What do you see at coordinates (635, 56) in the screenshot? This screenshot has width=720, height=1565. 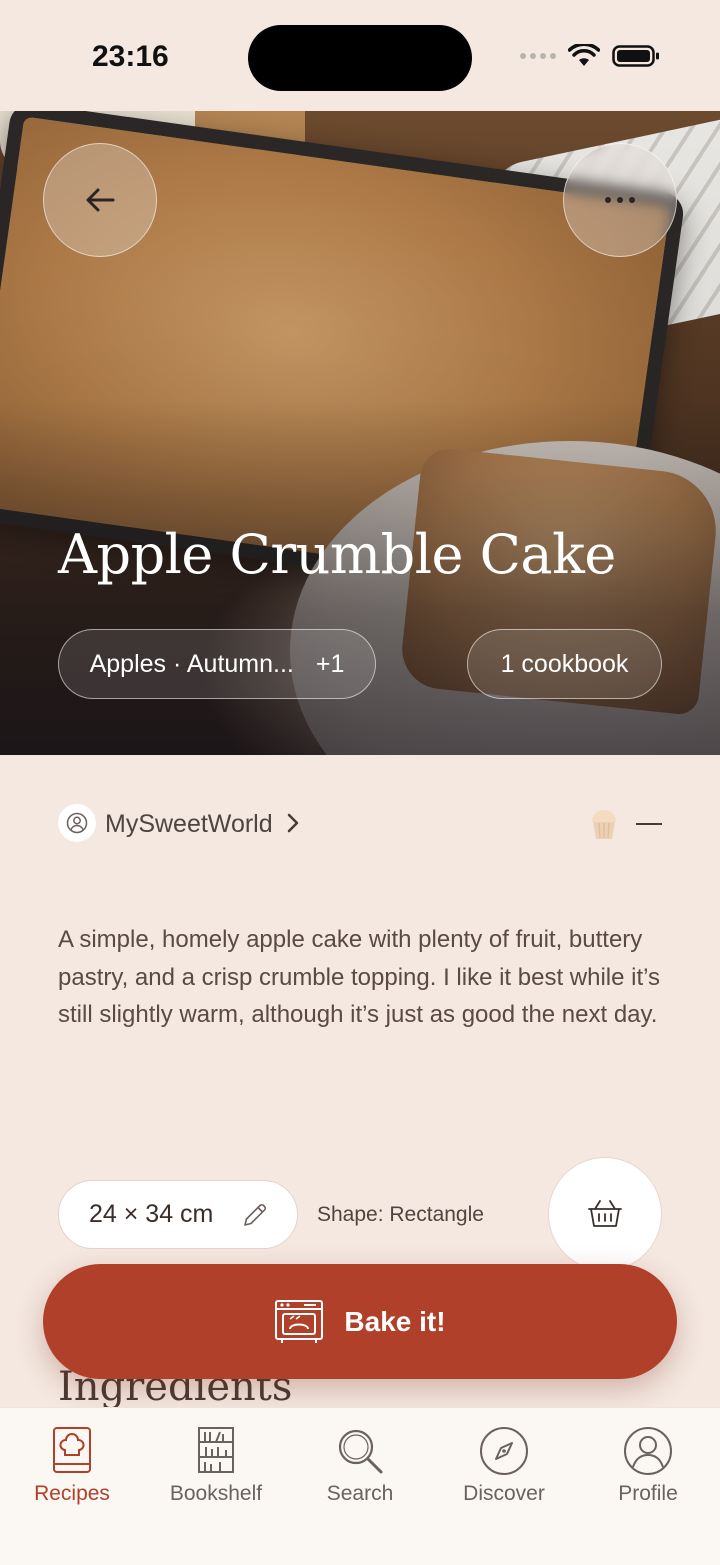 I see `battery-icon` at bounding box center [635, 56].